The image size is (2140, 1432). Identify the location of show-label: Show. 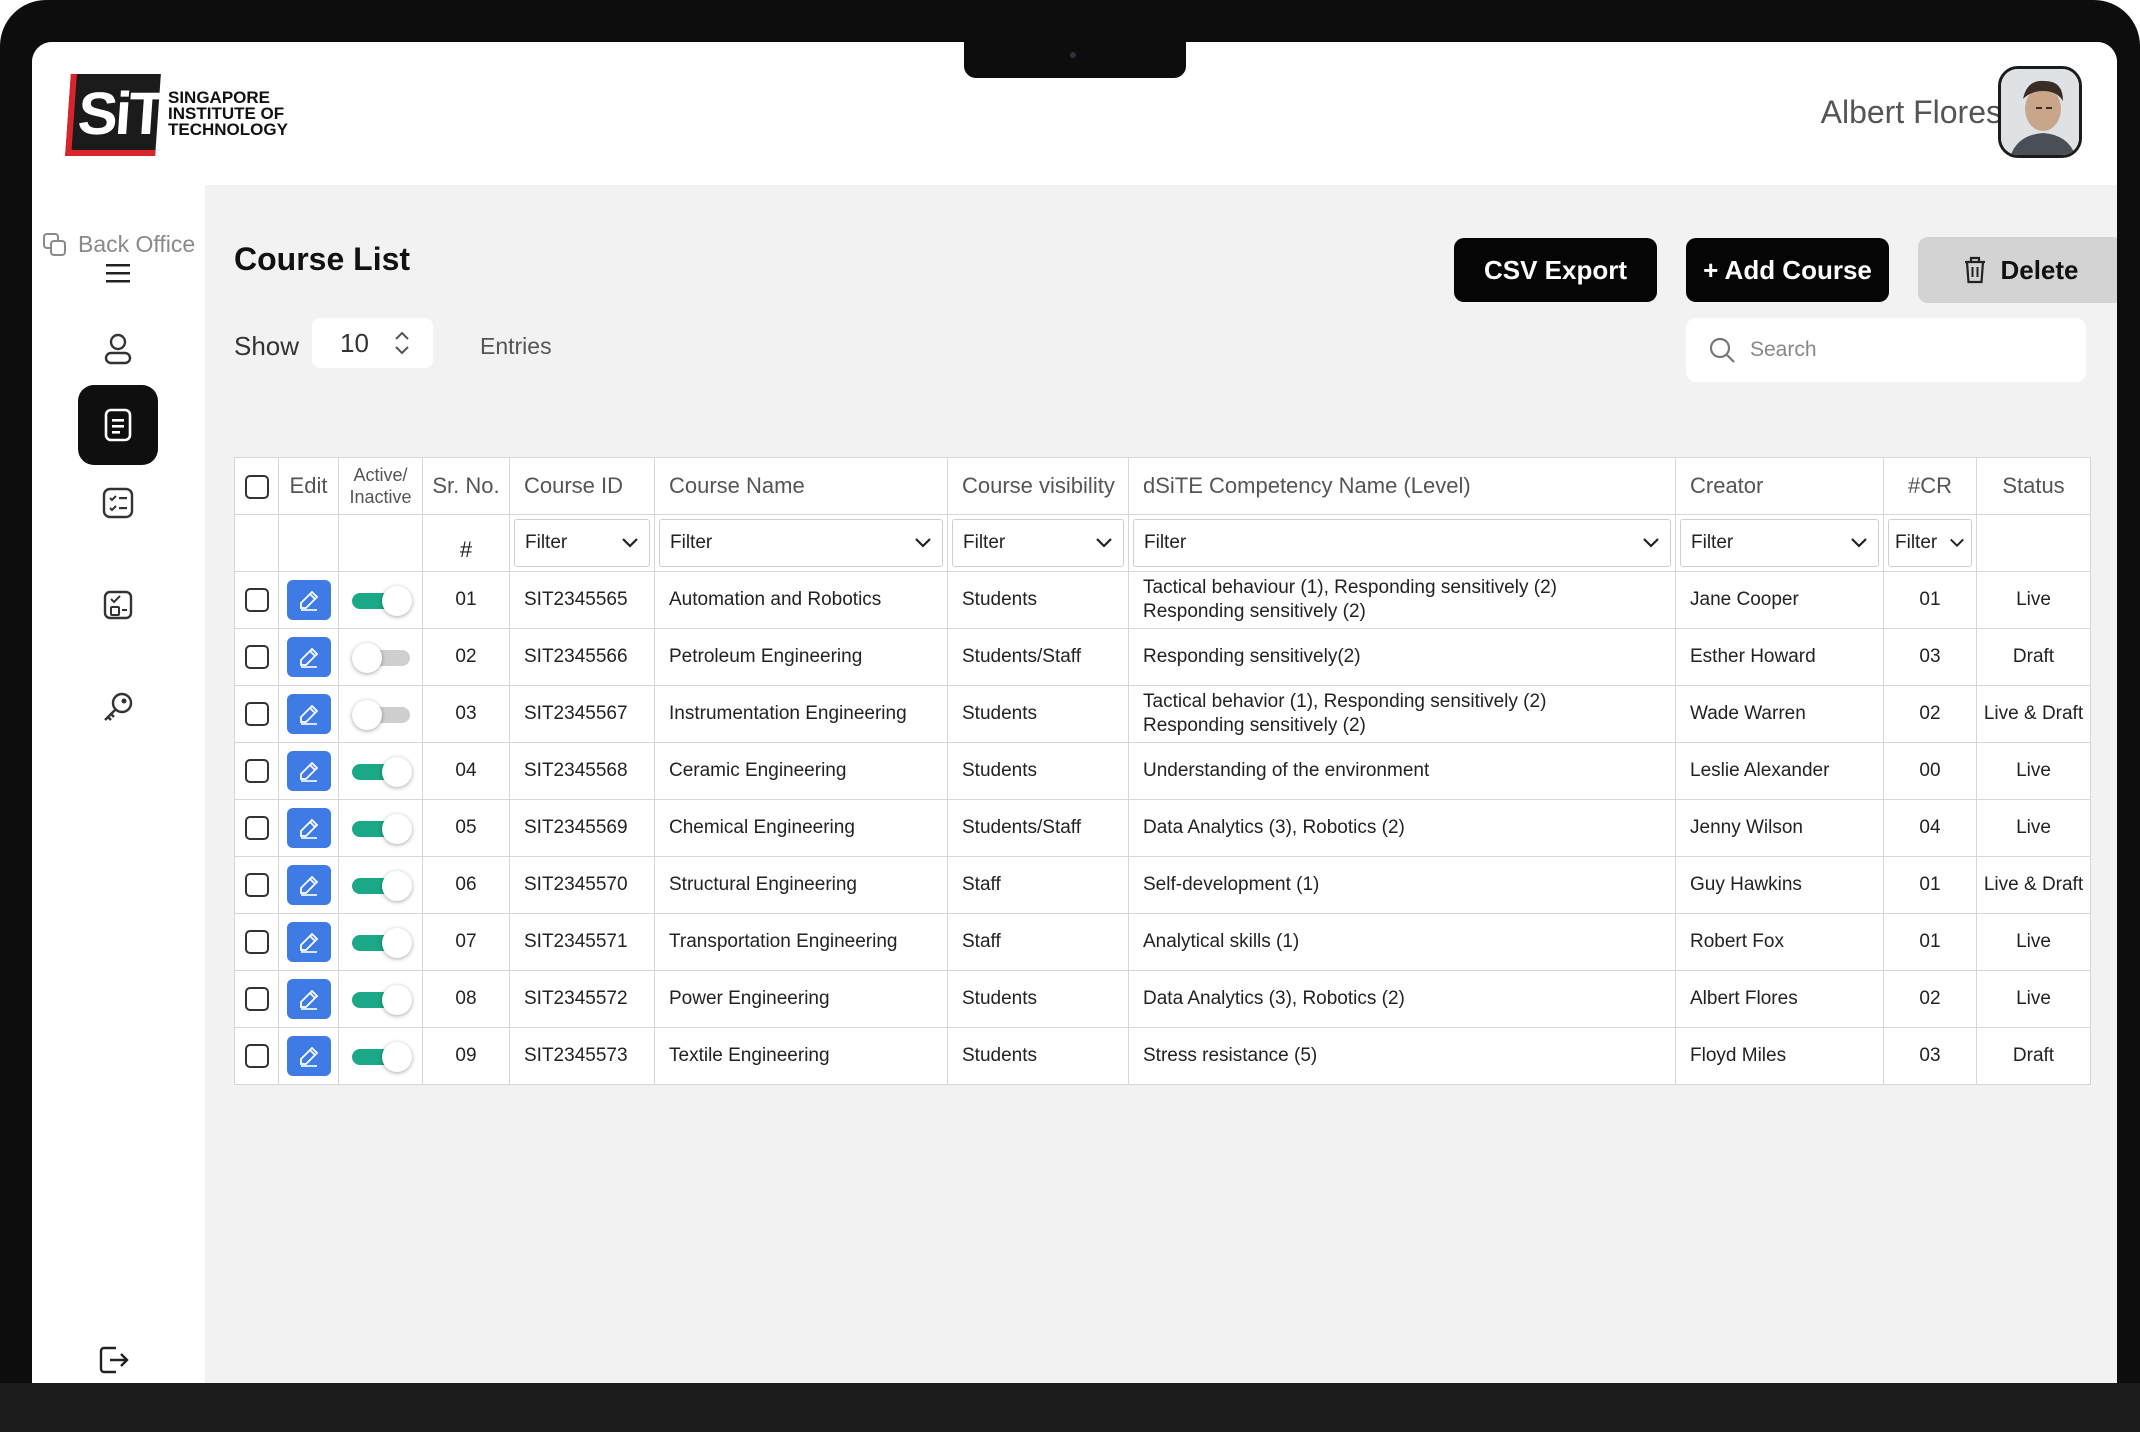
(267, 346).